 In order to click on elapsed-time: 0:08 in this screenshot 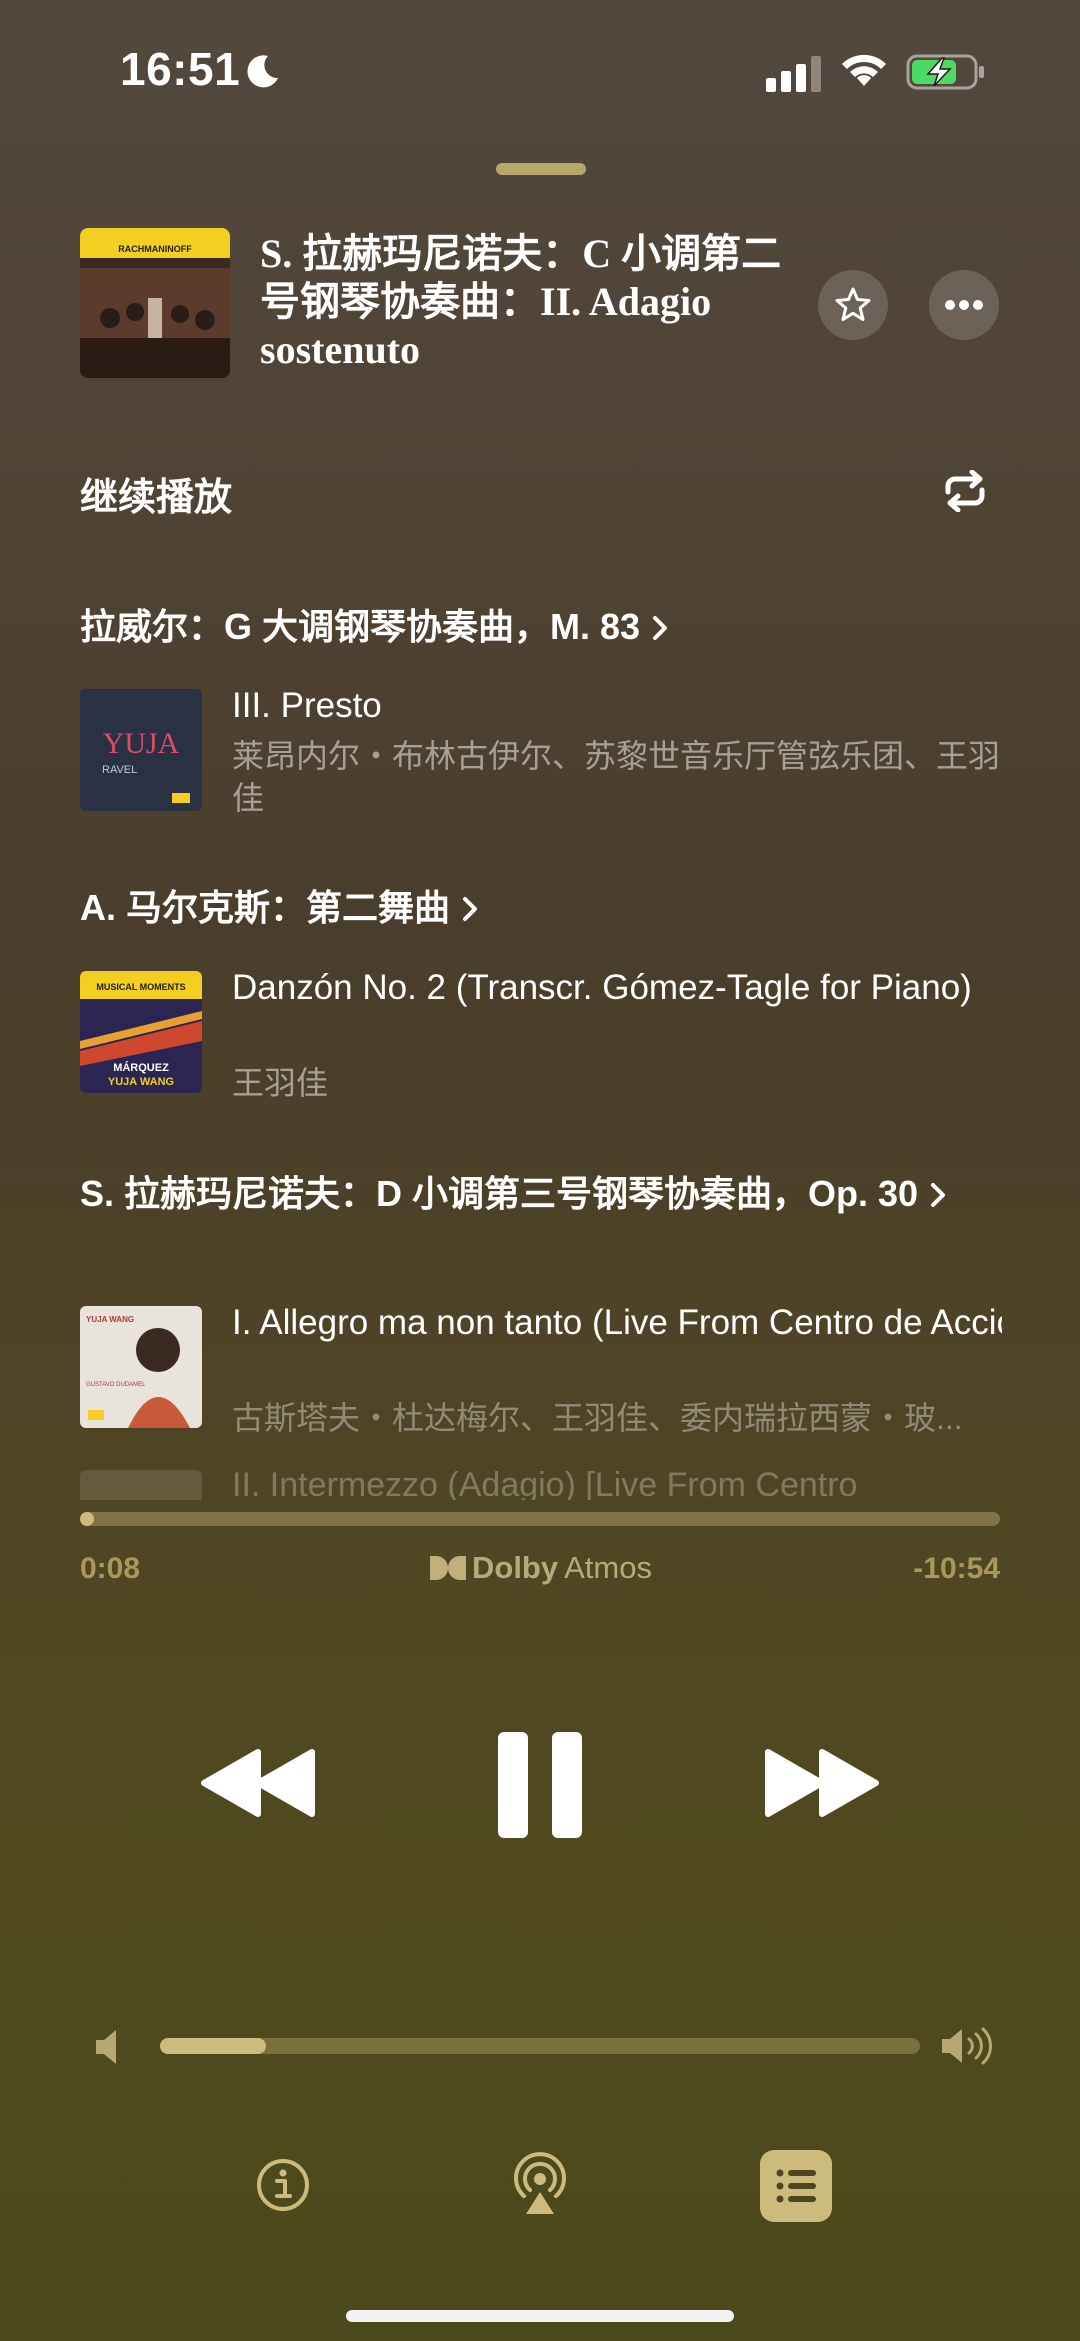, I will do `click(110, 1568)`.